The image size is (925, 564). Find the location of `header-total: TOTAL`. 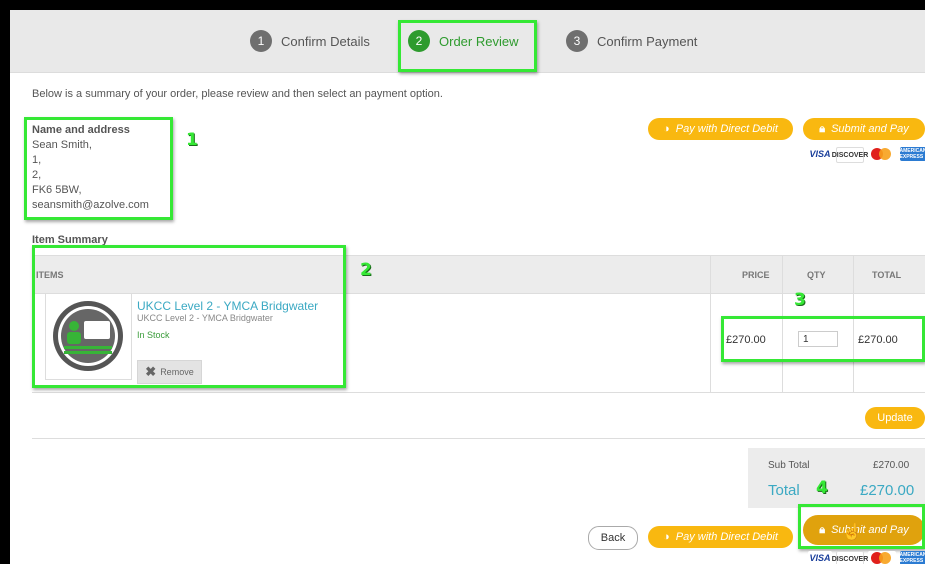

header-total: TOTAL is located at coordinates (887, 275).